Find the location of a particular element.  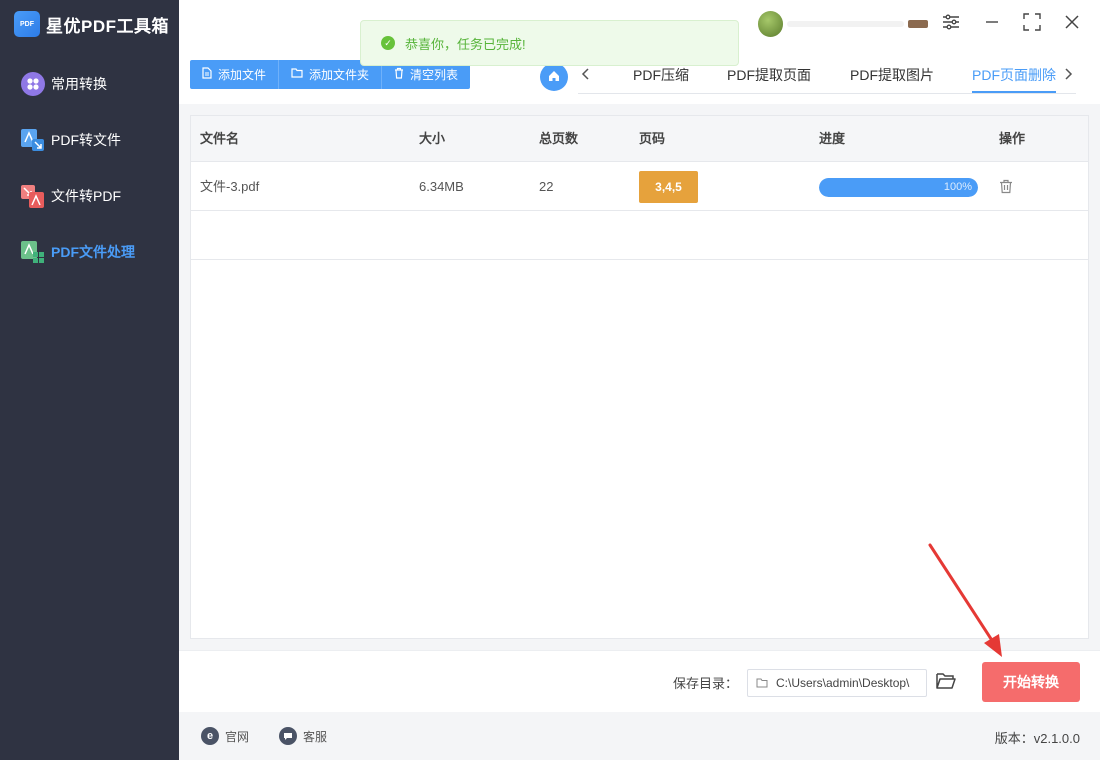

table-row: 文件-3.pdf 6.34MB 22 3,4,5 100% is located at coordinates (639, 187).